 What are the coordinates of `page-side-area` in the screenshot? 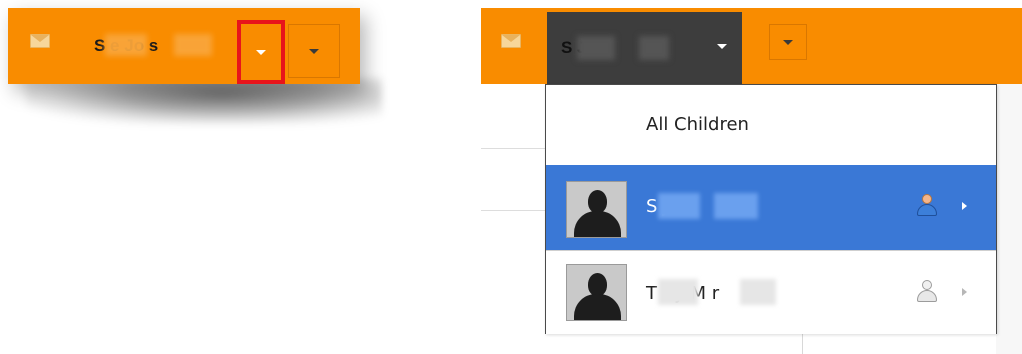 It's located at (1009, 219).